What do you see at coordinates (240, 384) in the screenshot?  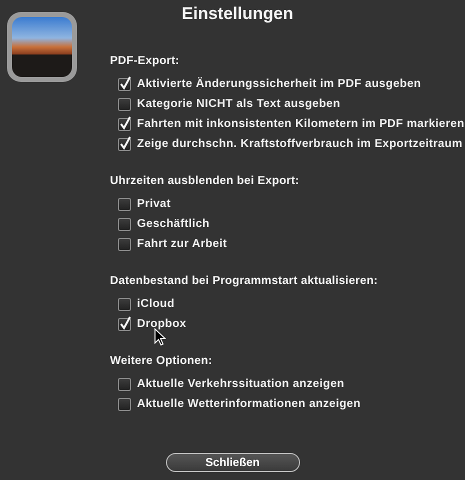 I see `checkbox-label: Aktuelle Verkehrssituation anzeigen` at bounding box center [240, 384].